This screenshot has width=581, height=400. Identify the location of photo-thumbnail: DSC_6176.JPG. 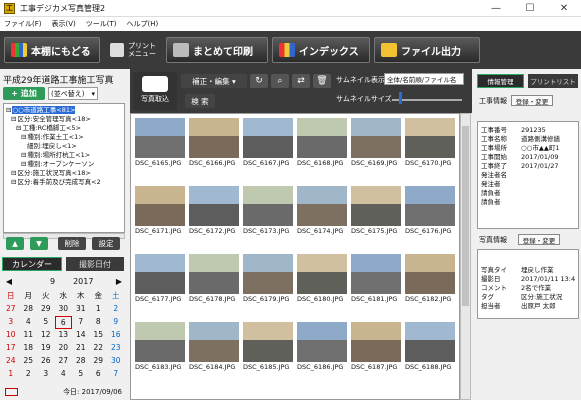
(430, 211).